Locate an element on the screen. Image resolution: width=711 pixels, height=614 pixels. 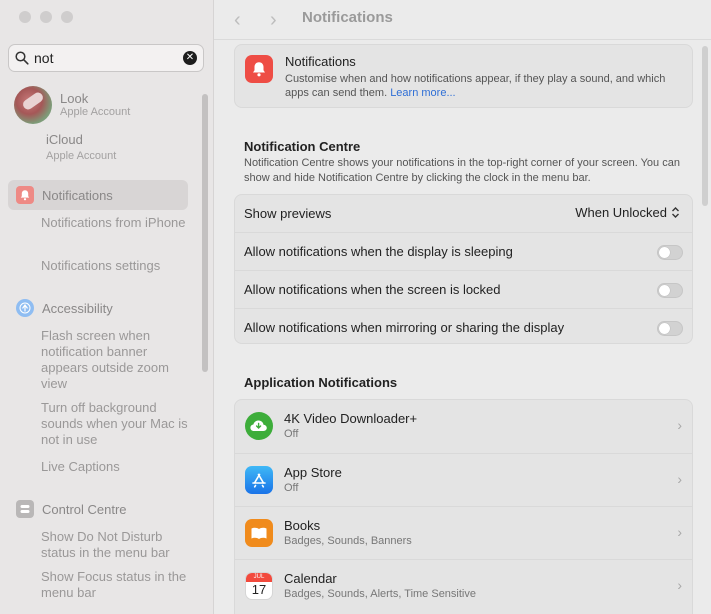
account-name: Look is located at coordinates (74, 98).